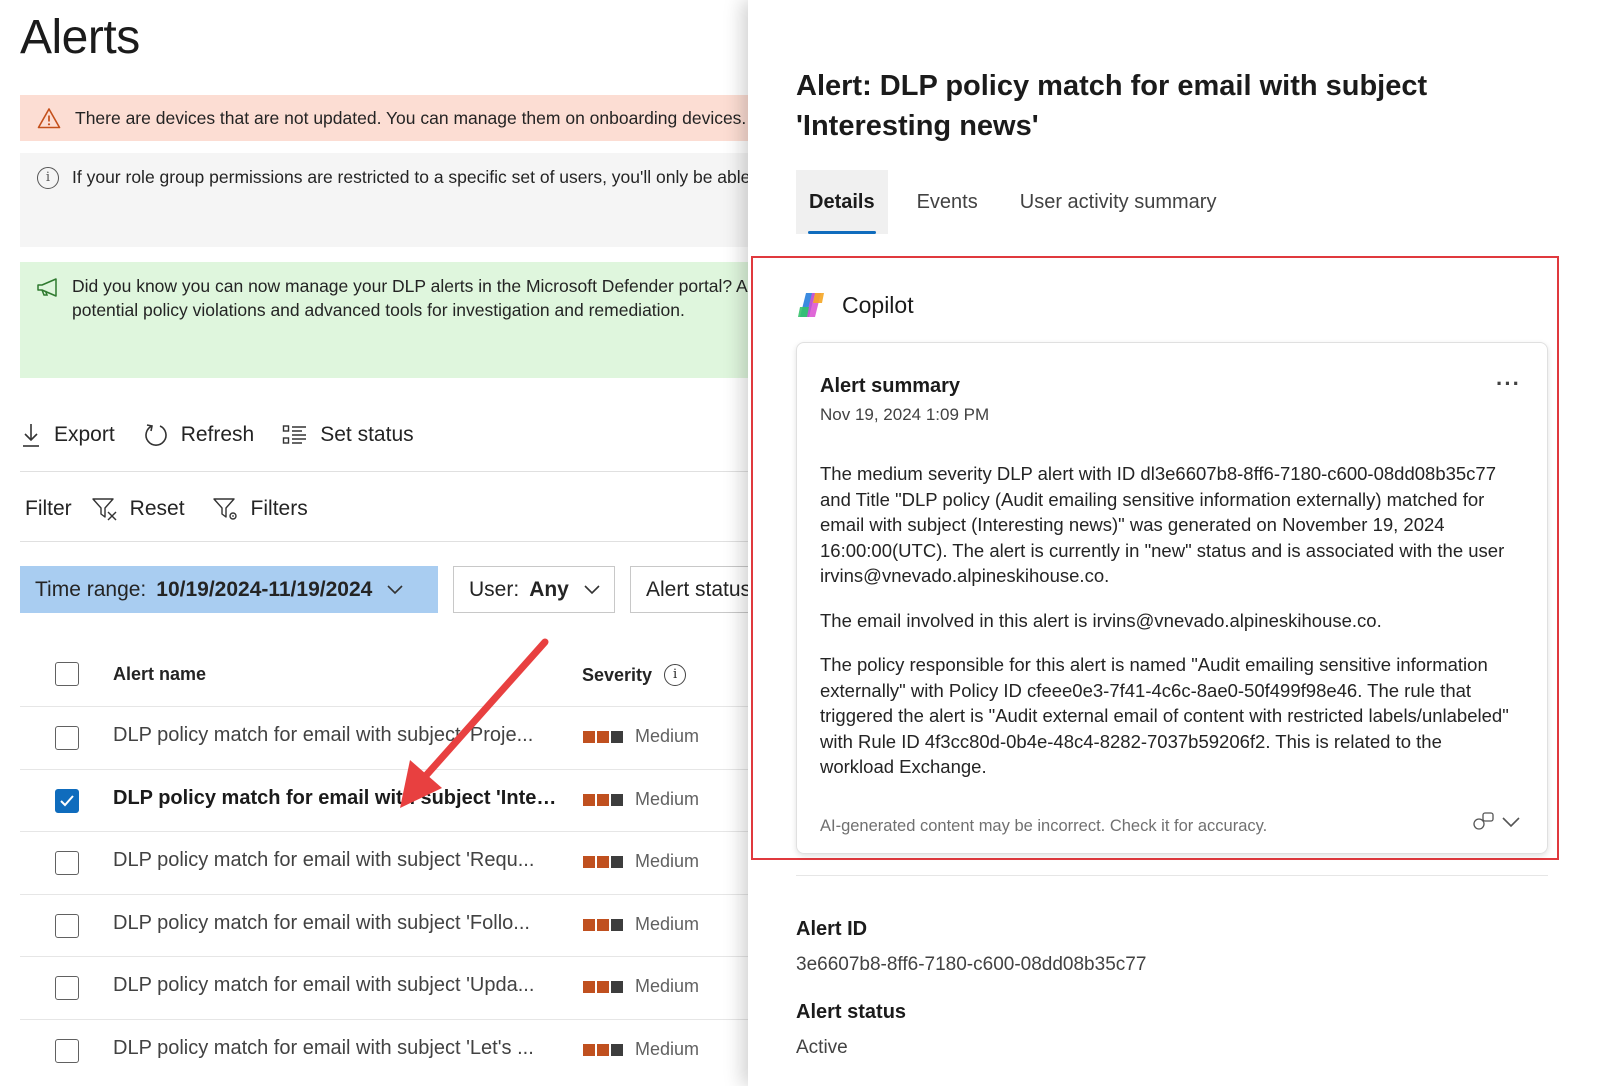 The height and width of the screenshot is (1086, 1603). Describe the element at coordinates (394, 541) in the screenshot. I see `filter-divider` at that location.